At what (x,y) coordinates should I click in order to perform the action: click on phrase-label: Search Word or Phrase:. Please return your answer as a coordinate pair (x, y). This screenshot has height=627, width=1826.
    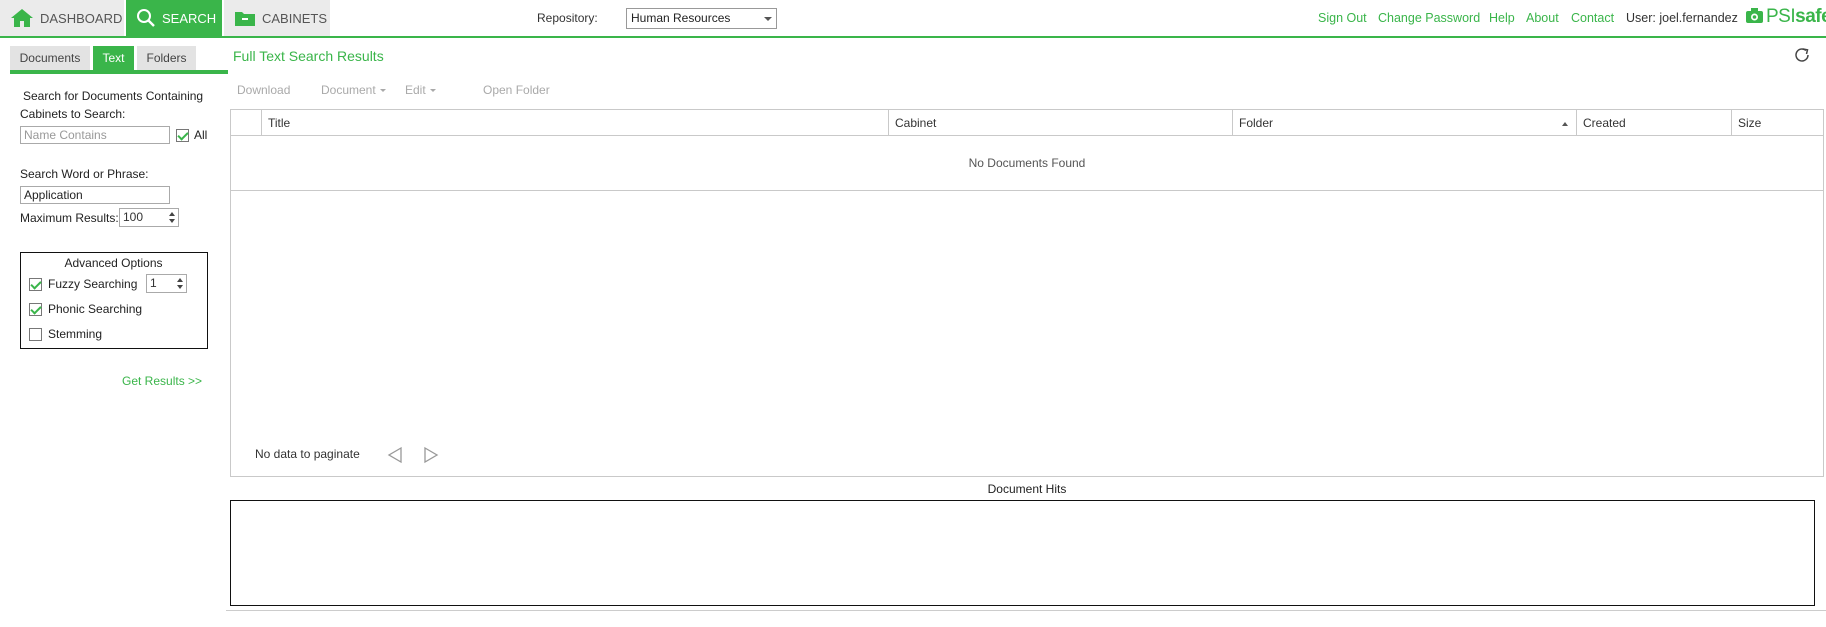
    Looking at the image, I should click on (84, 174).